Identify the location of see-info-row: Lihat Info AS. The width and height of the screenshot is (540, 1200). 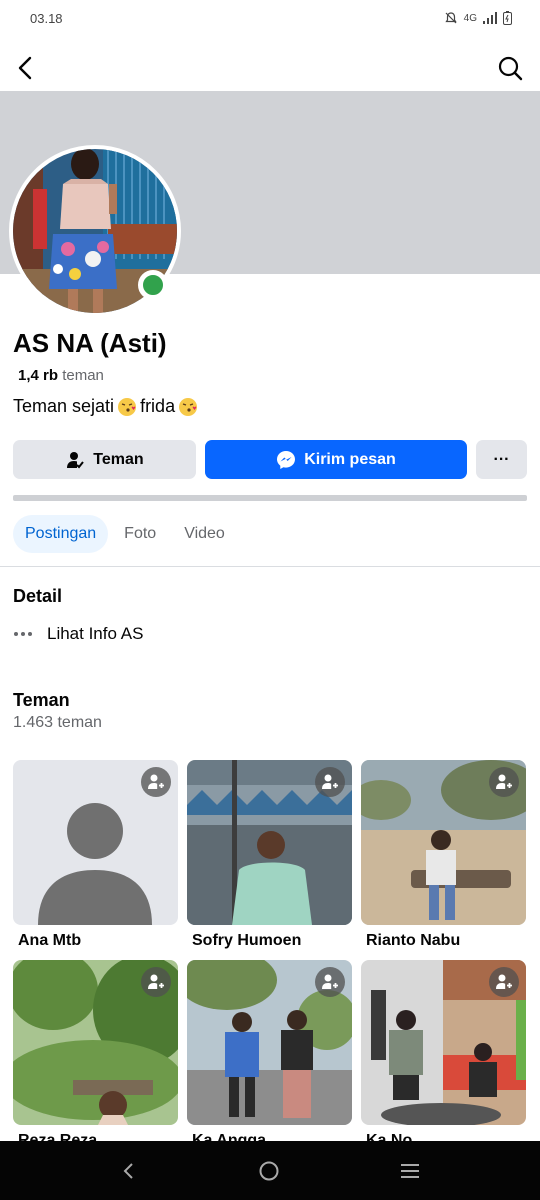
(78, 634).